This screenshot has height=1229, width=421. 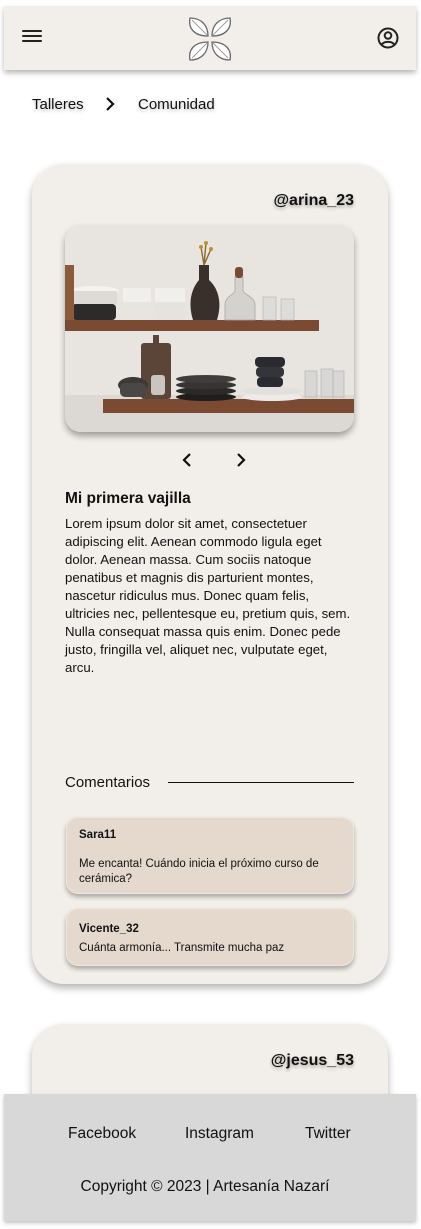 What do you see at coordinates (109, 929) in the screenshot?
I see `comment-user: Vicente_32` at bounding box center [109, 929].